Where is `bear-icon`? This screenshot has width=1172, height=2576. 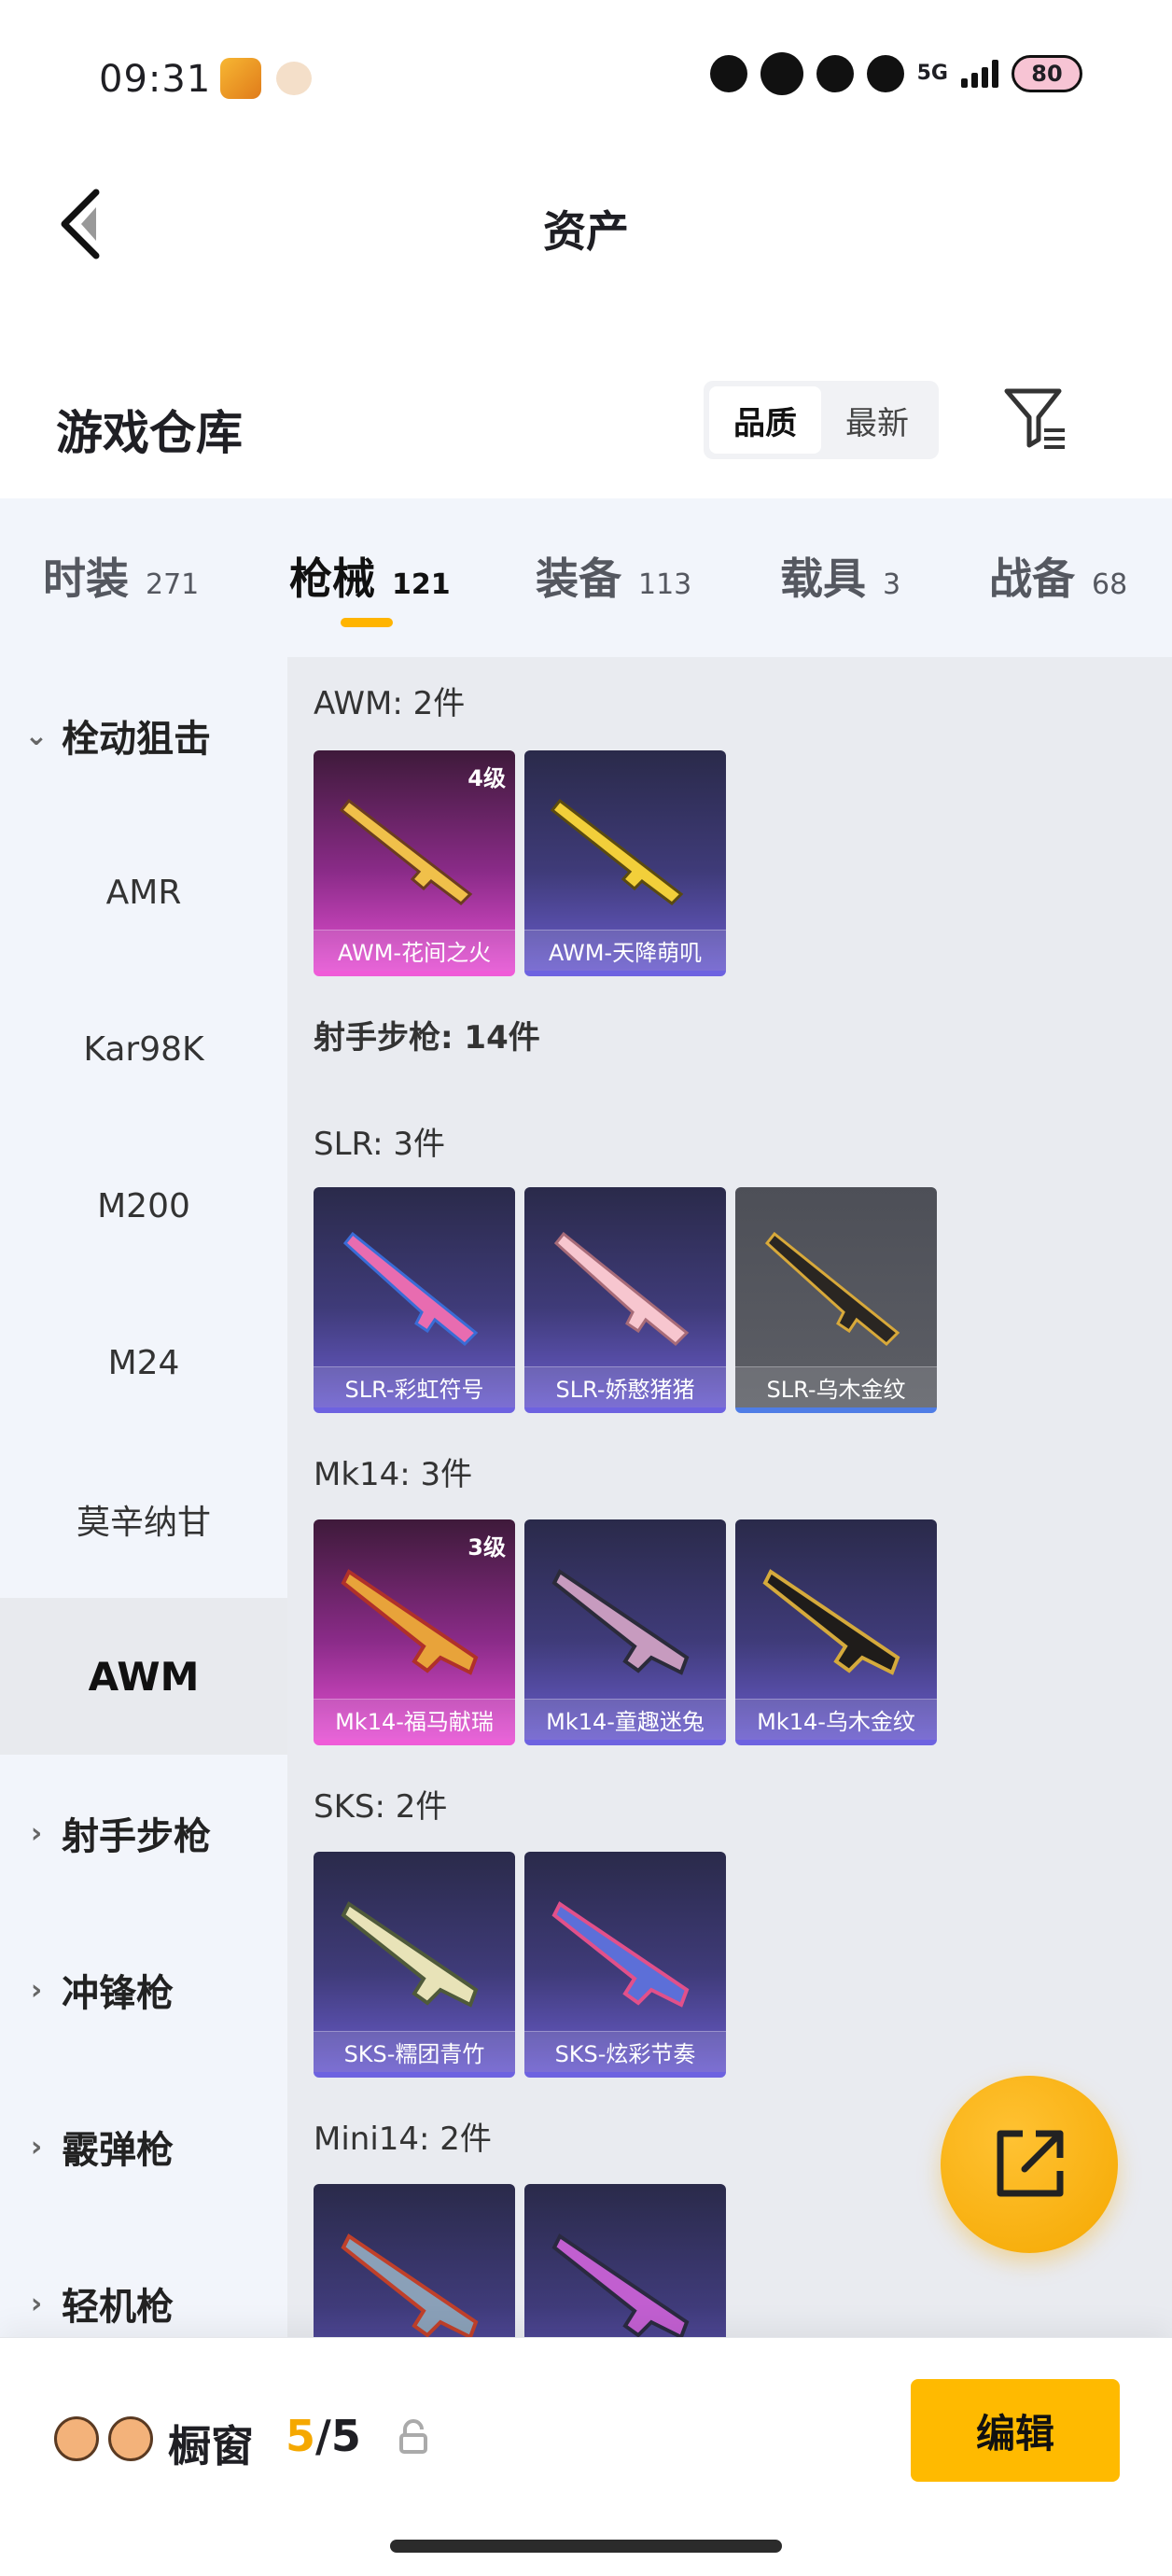
bear-icon is located at coordinates (76, 2438).